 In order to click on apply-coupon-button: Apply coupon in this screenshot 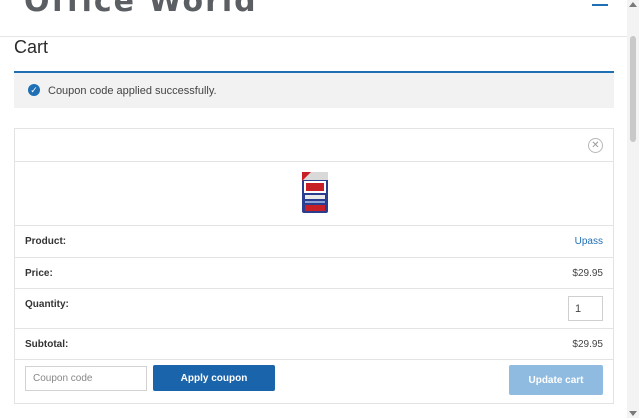, I will do `click(214, 378)`.